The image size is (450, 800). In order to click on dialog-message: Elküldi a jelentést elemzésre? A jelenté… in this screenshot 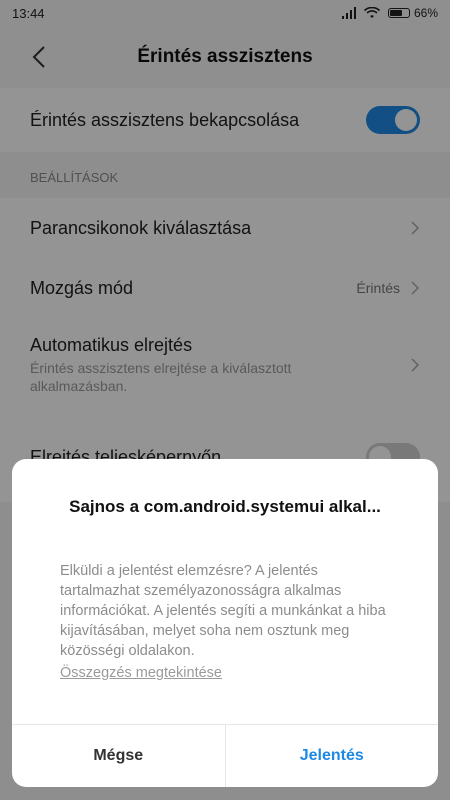, I will do `click(223, 611)`.